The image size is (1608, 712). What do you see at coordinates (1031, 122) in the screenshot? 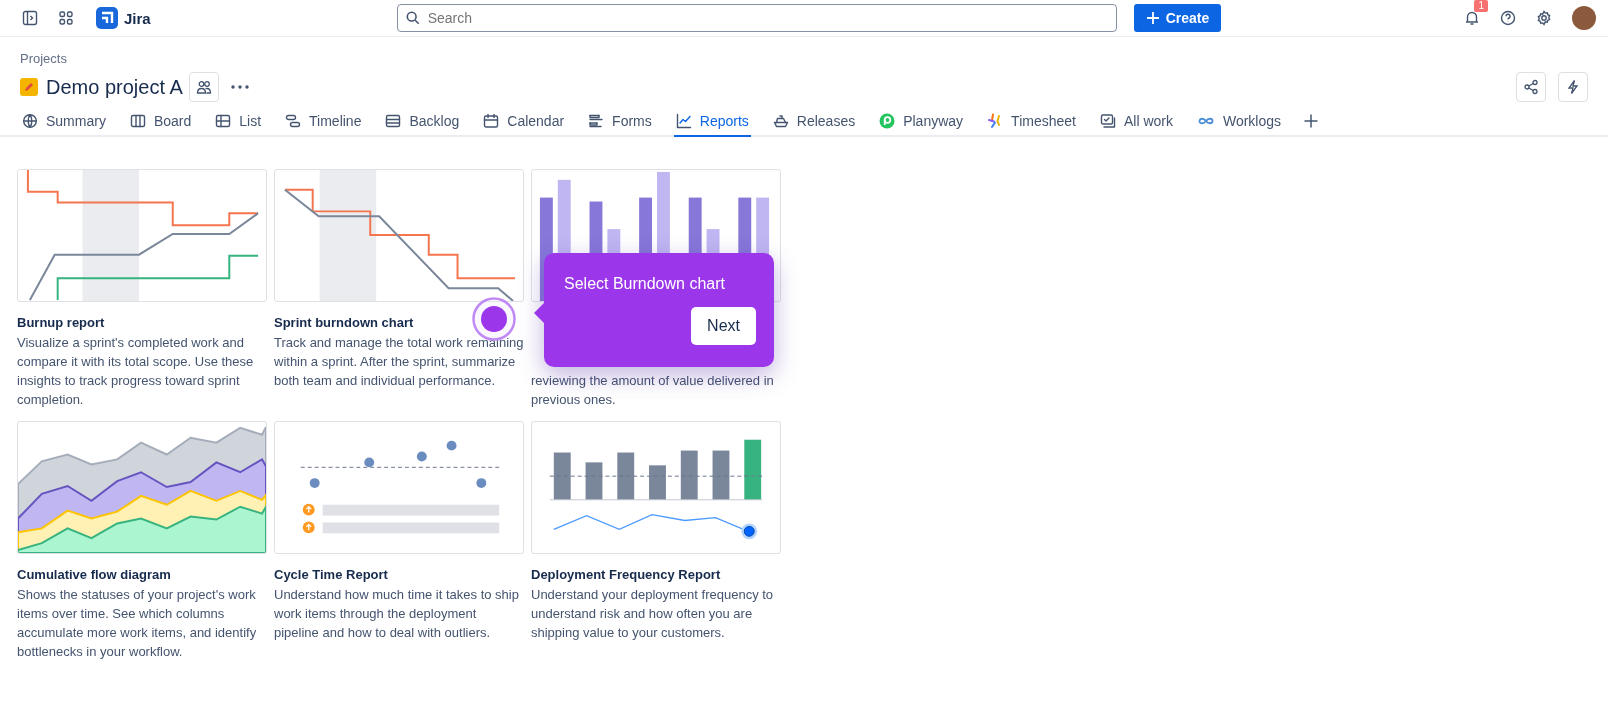
I see `nav-tab: Timesheet` at bounding box center [1031, 122].